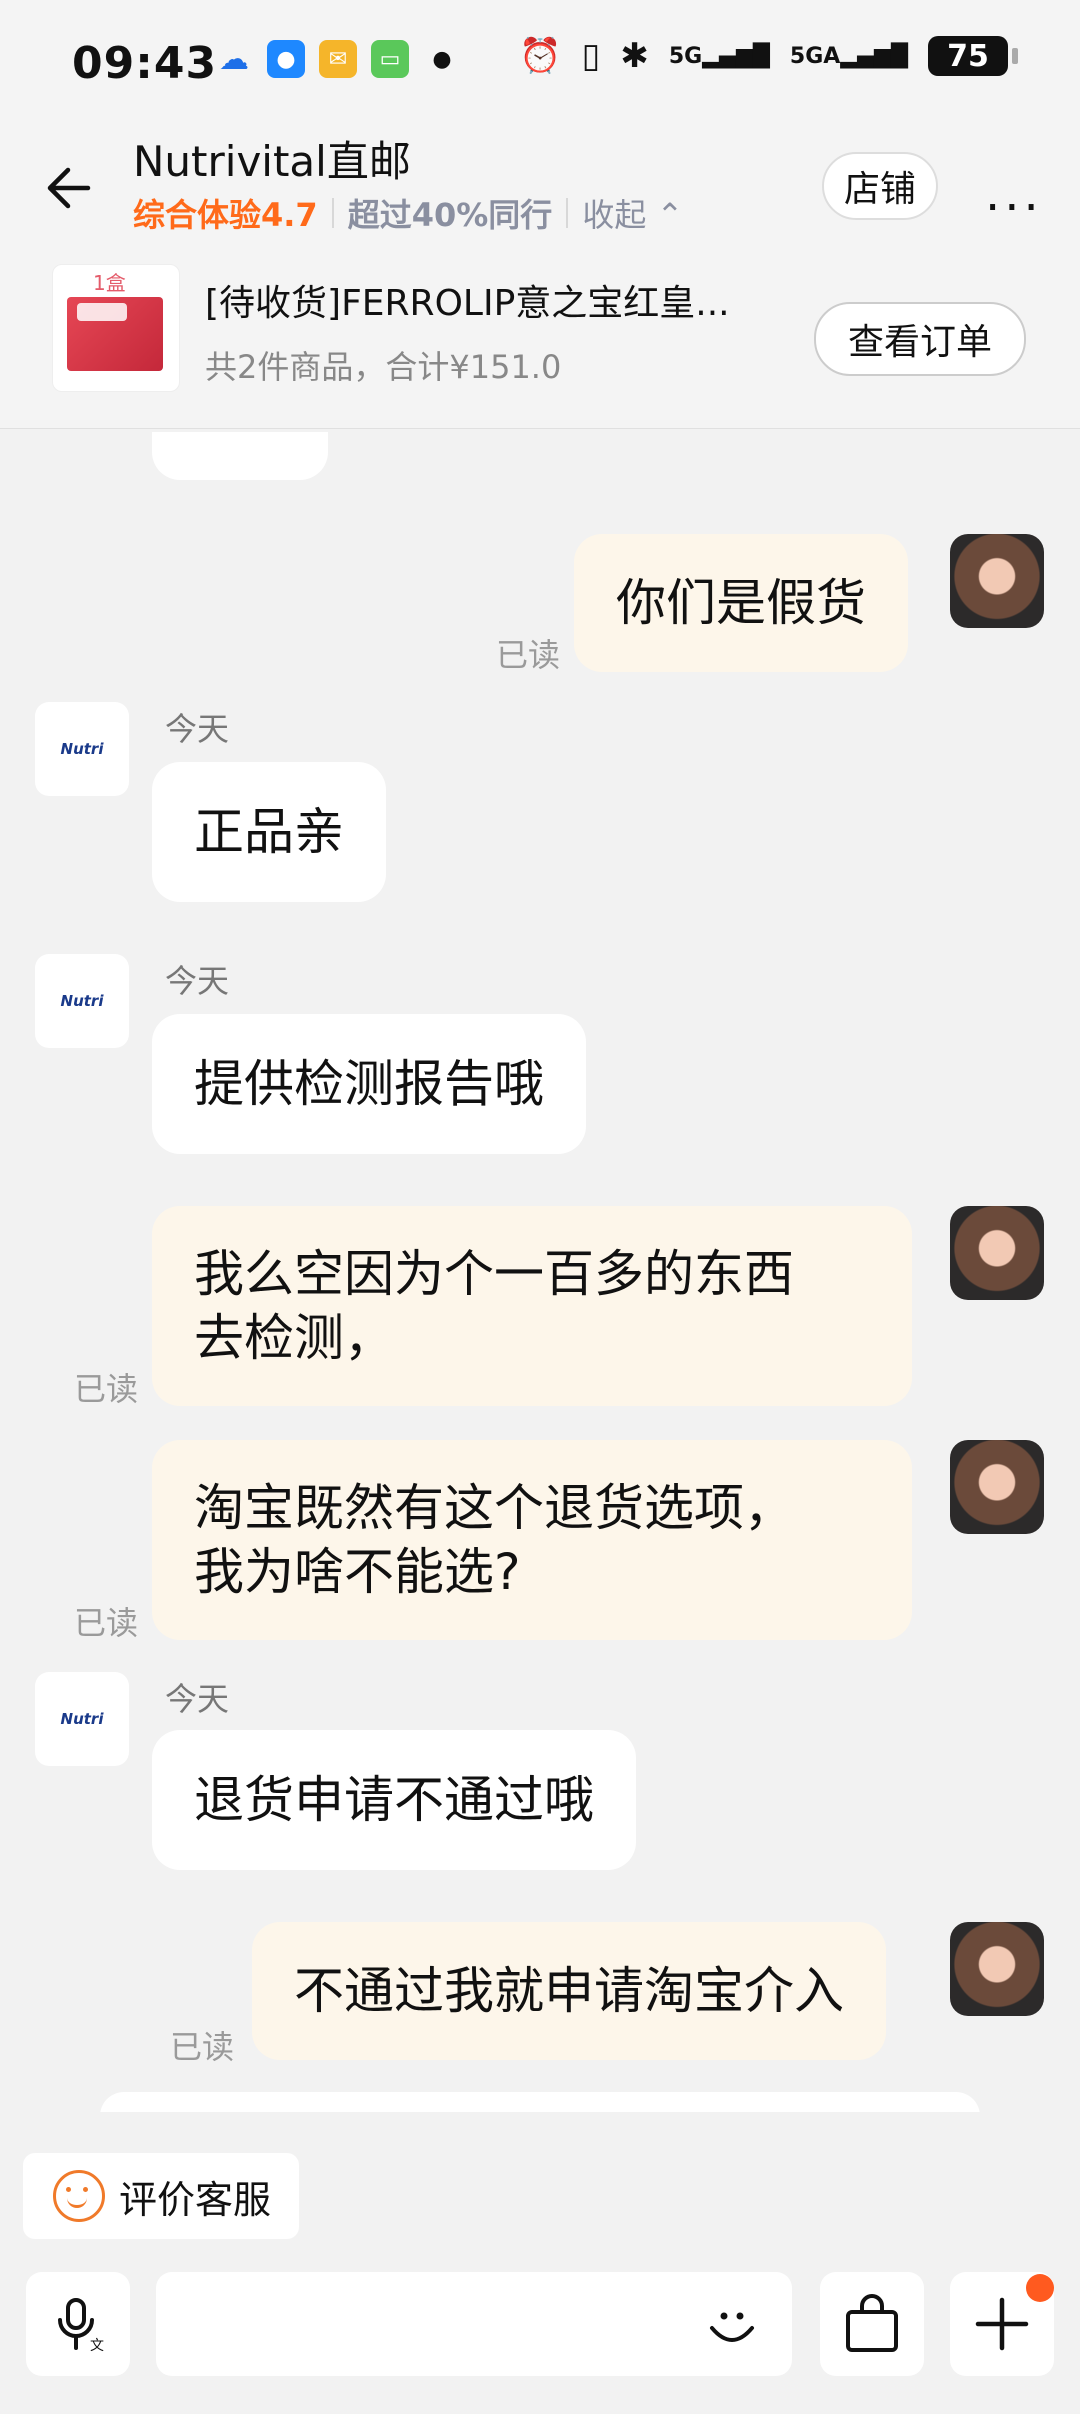 The width and height of the screenshot is (1080, 2414). I want to click on message-bubble: 不通过我就申请淘宝介入, so click(569, 1991).